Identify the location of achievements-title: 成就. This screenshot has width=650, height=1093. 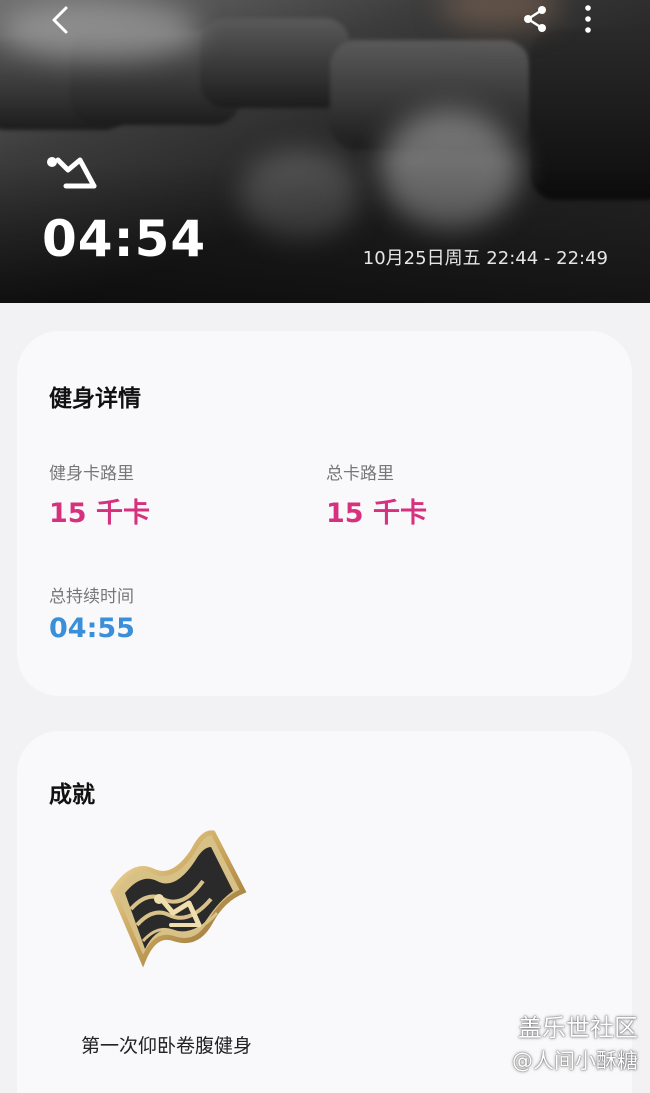
(72, 795).